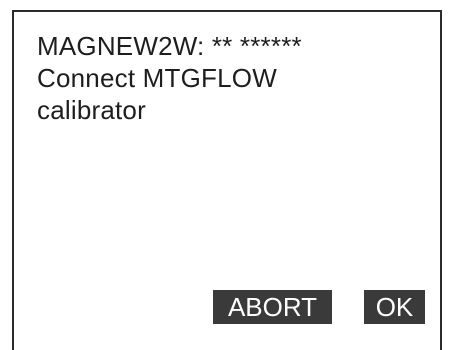 The image size is (453, 350). I want to click on abort-button: ABORT, so click(272, 307).